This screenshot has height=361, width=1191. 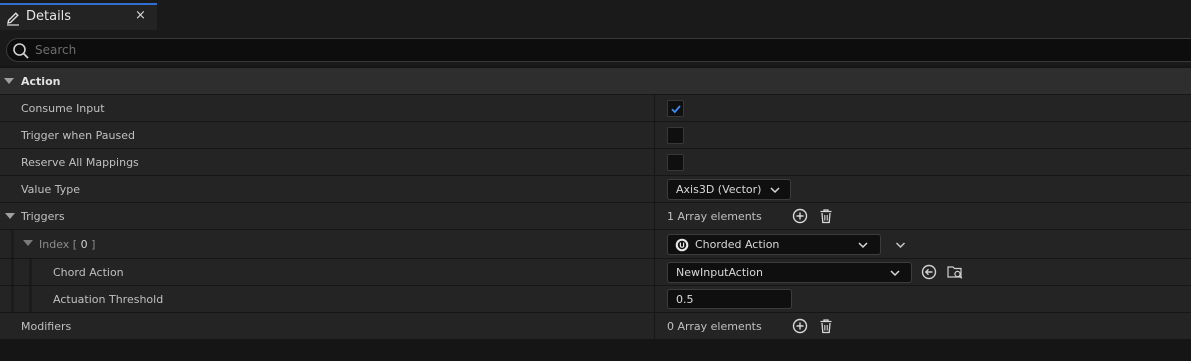 I want to click on property-label: Consume Input, so click(x=63, y=108).